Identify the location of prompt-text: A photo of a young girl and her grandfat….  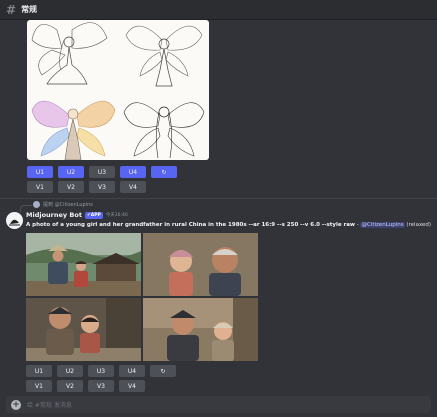
(230, 225).